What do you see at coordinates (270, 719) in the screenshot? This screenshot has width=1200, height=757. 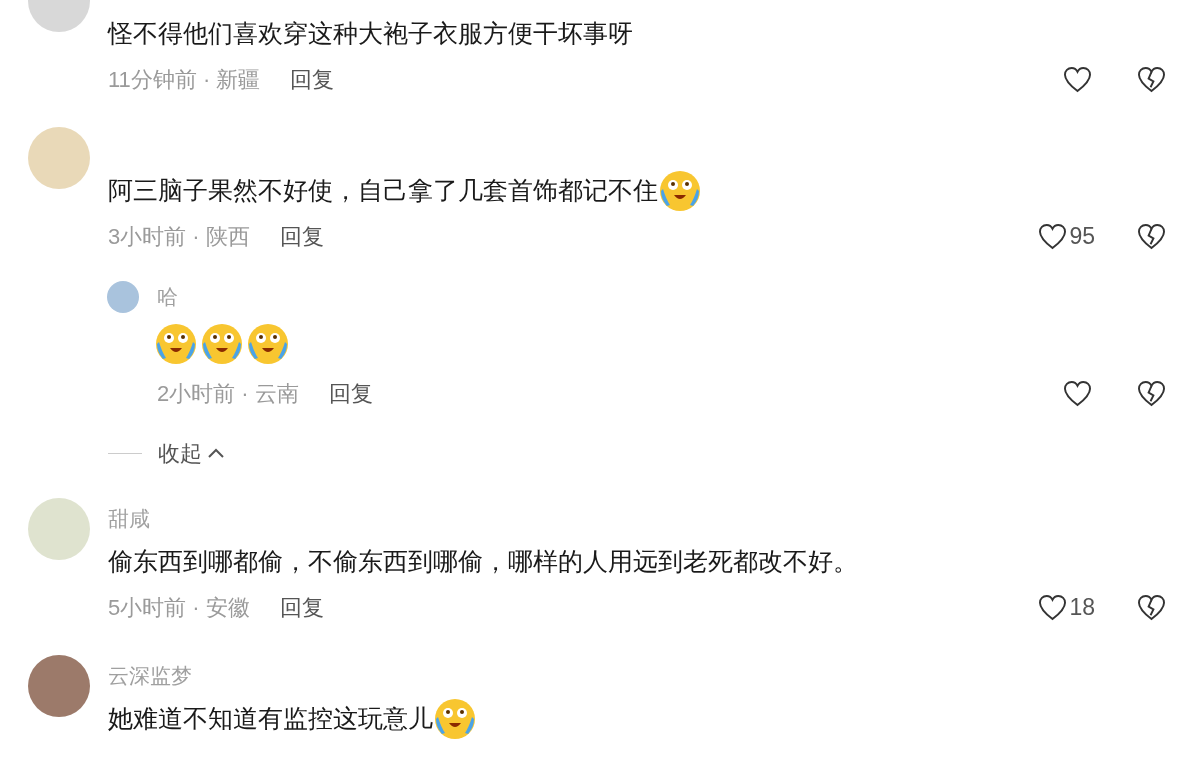 I see `comment-text: 她难道不知道有监控这玩意儿` at bounding box center [270, 719].